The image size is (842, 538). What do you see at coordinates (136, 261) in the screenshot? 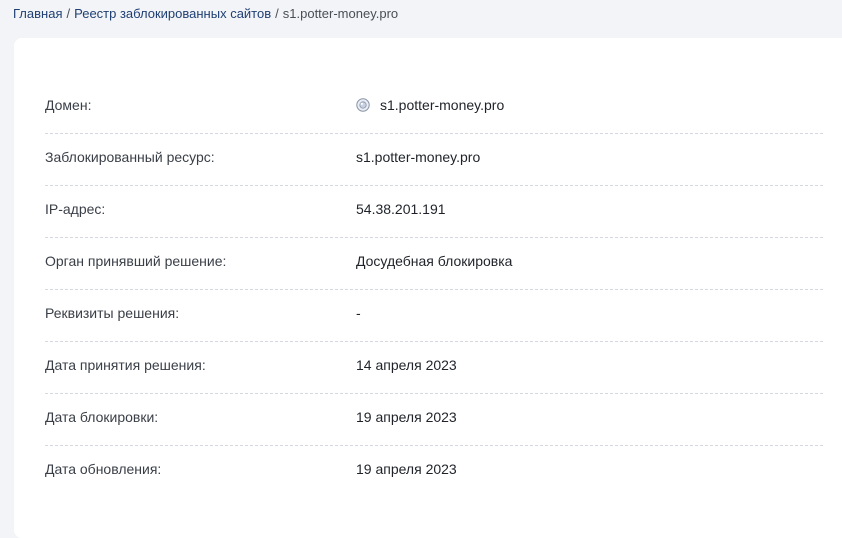
I see `detail-label: Орган принявший решение:` at bounding box center [136, 261].